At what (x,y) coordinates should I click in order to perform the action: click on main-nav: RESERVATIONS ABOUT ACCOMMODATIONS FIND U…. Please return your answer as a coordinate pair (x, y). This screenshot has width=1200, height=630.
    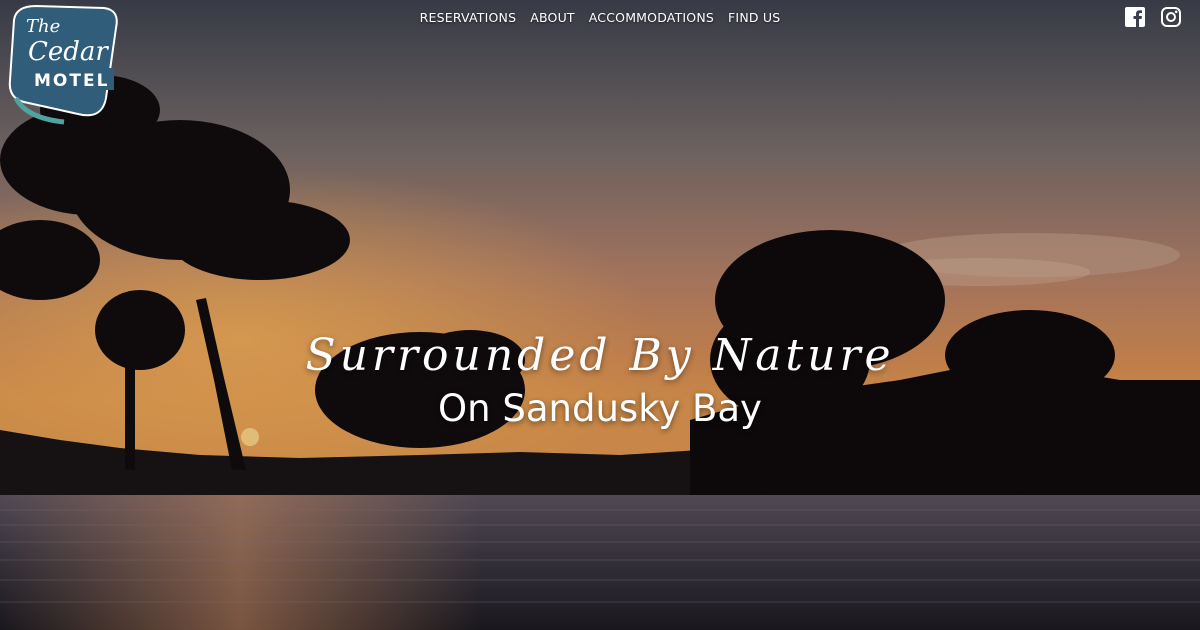
    Looking at the image, I should click on (600, 18).